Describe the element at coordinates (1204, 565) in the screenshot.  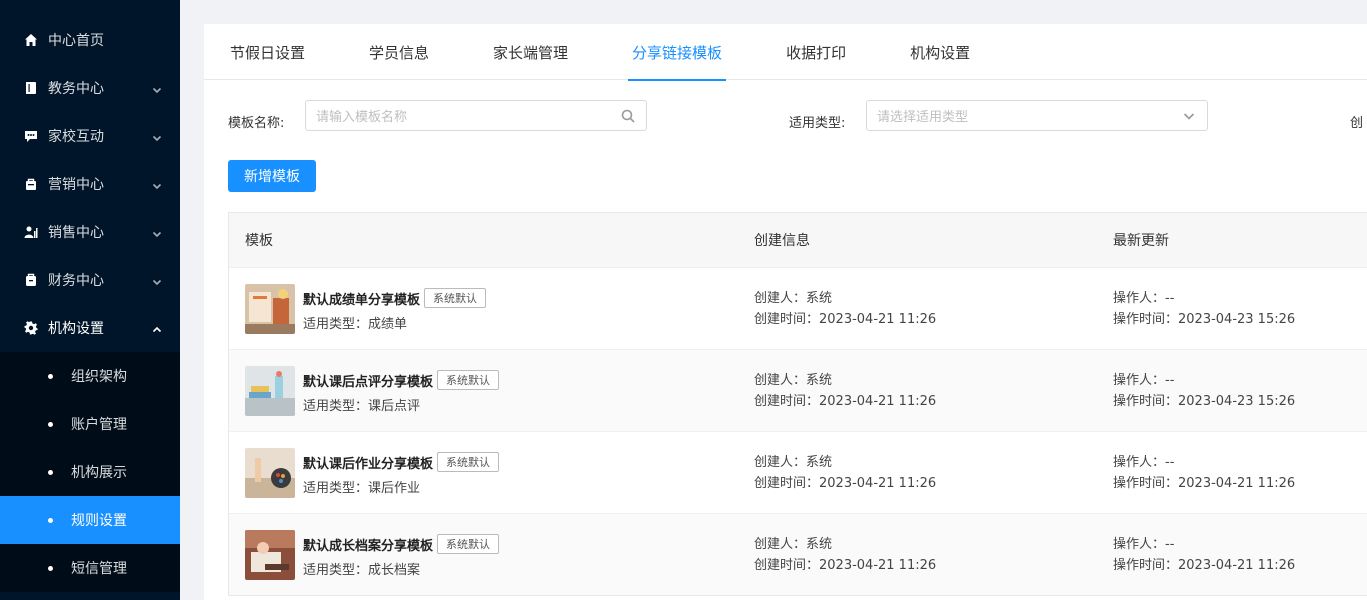
I see `updated-time-text: 操作时间：2023-04-21 11:26` at that location.